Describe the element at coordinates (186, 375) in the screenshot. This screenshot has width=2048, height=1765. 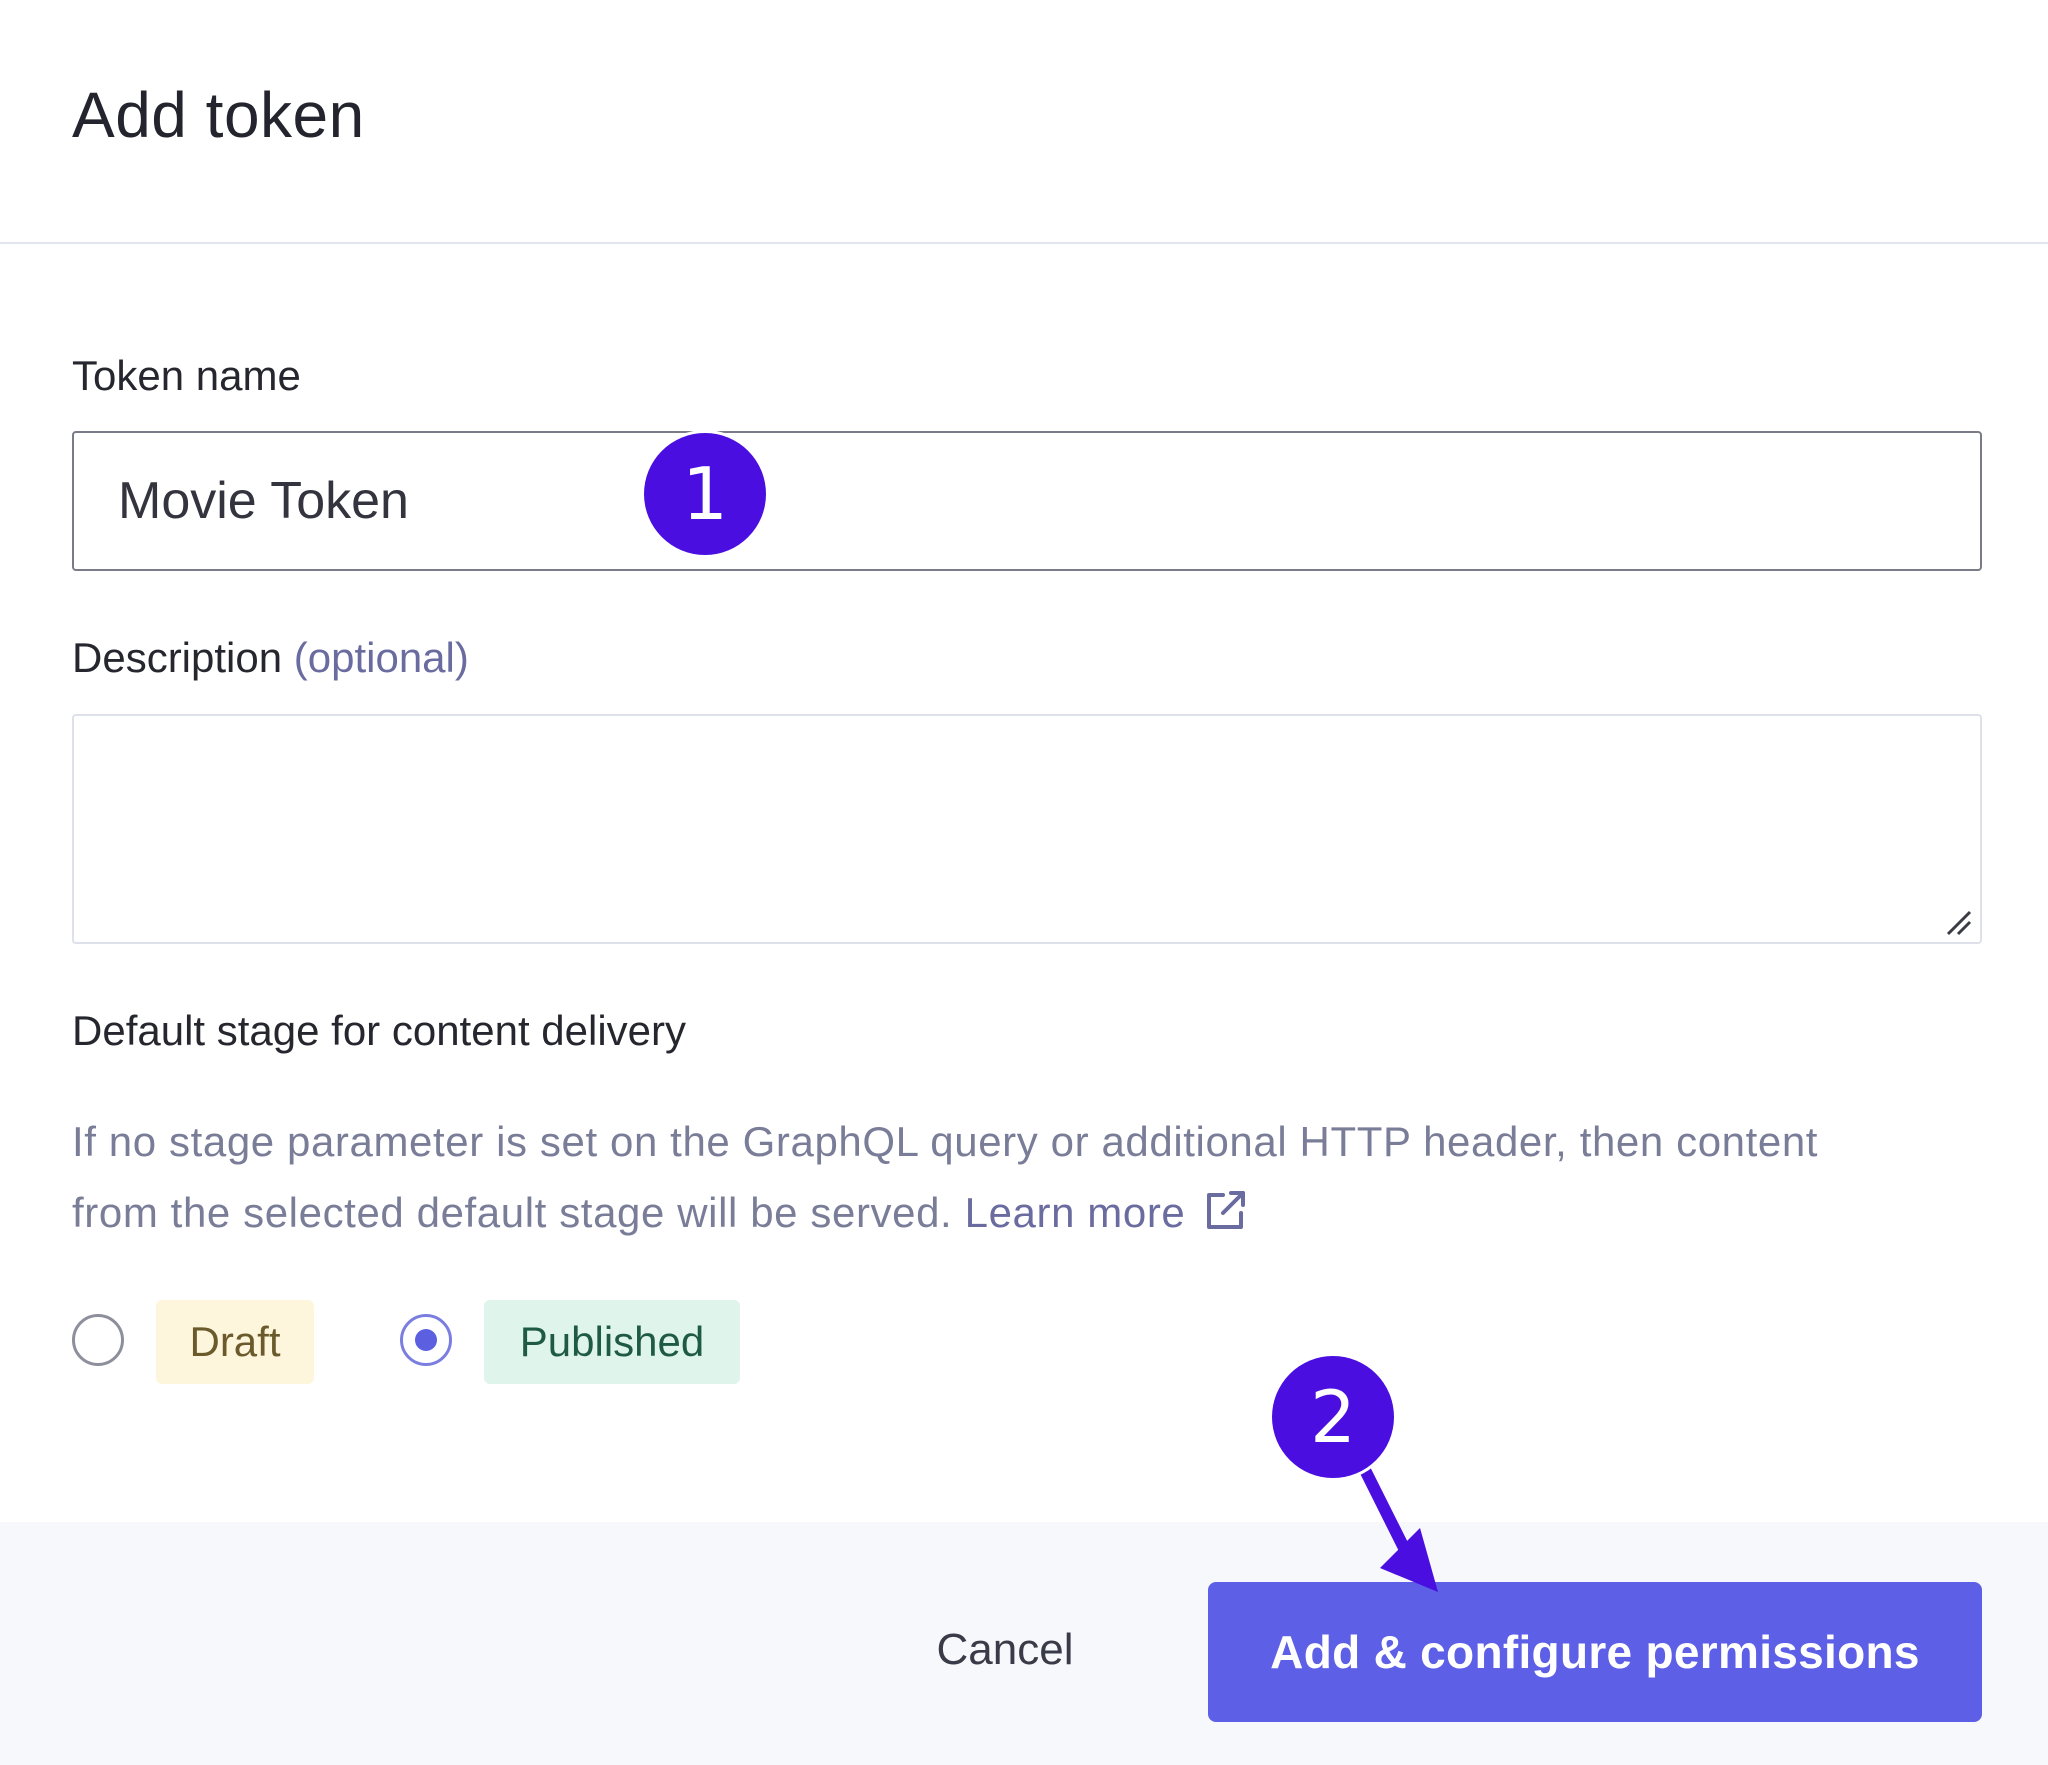
I see `token-name-label: Token name` at that location.